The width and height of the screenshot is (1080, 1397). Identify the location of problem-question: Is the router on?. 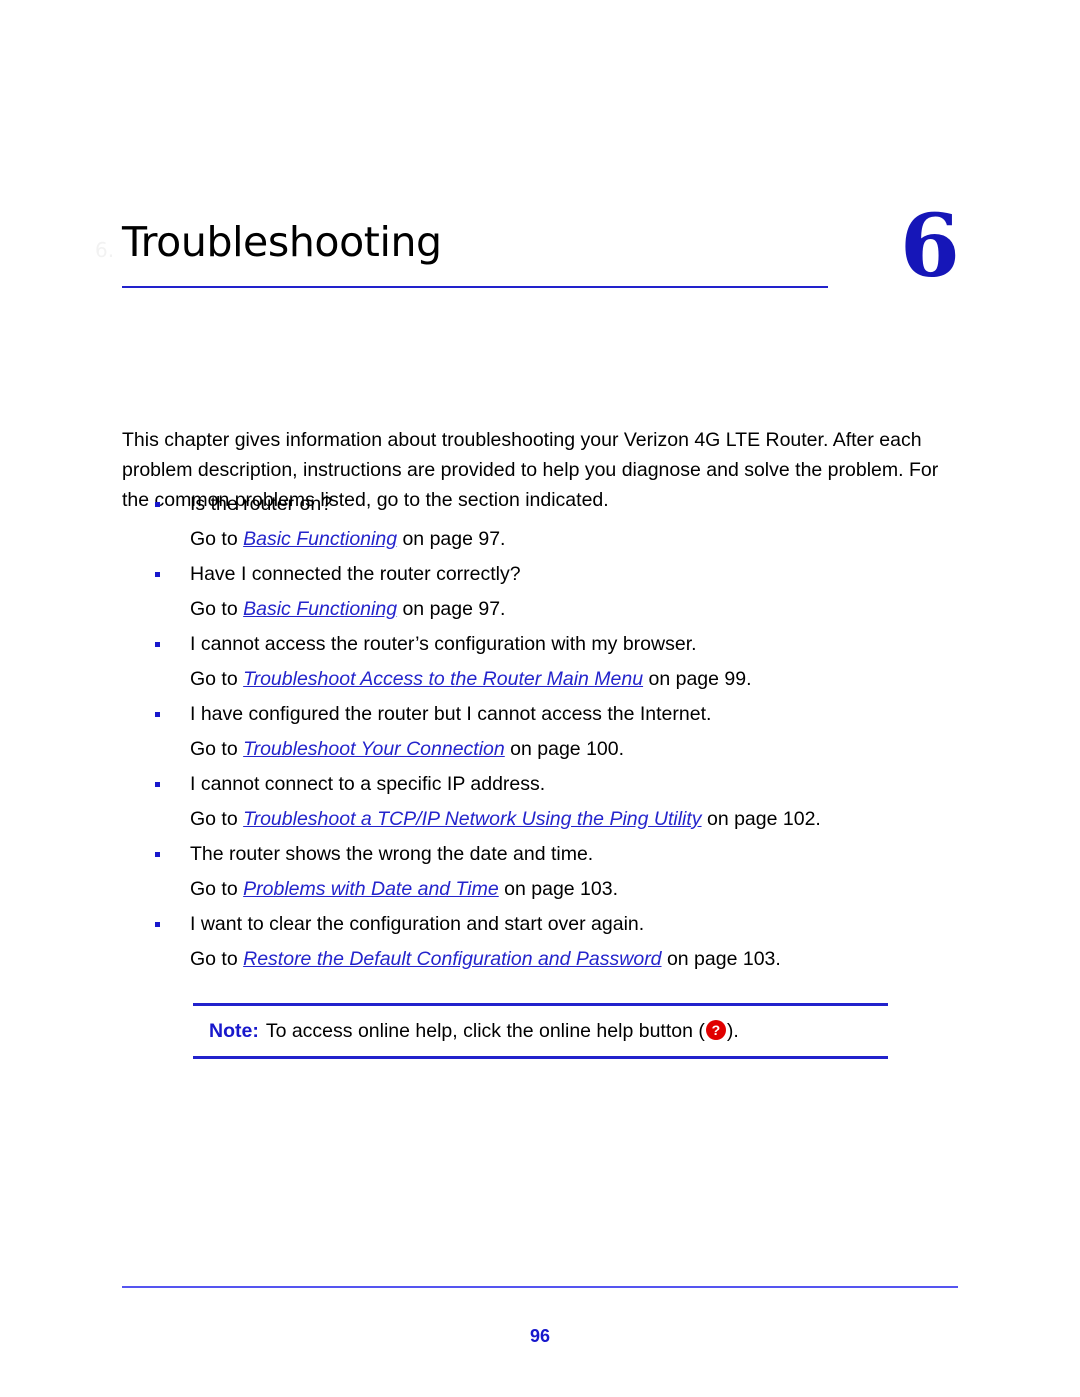
(542, 504).